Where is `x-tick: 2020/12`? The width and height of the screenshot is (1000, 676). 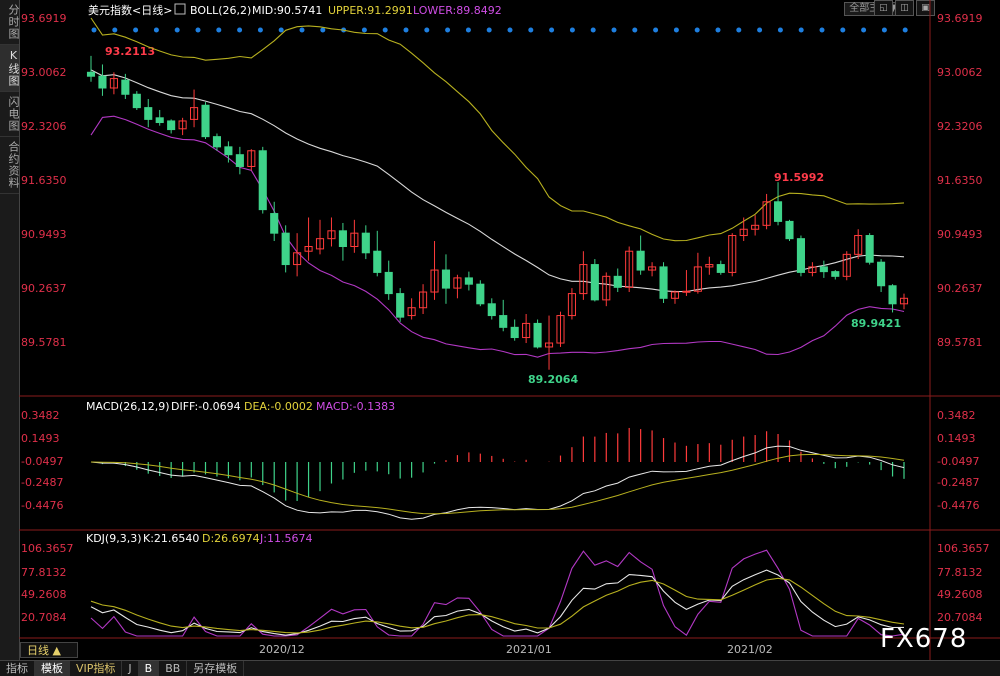 x-tick: 2020/12 is located at coordinates (282, 649).